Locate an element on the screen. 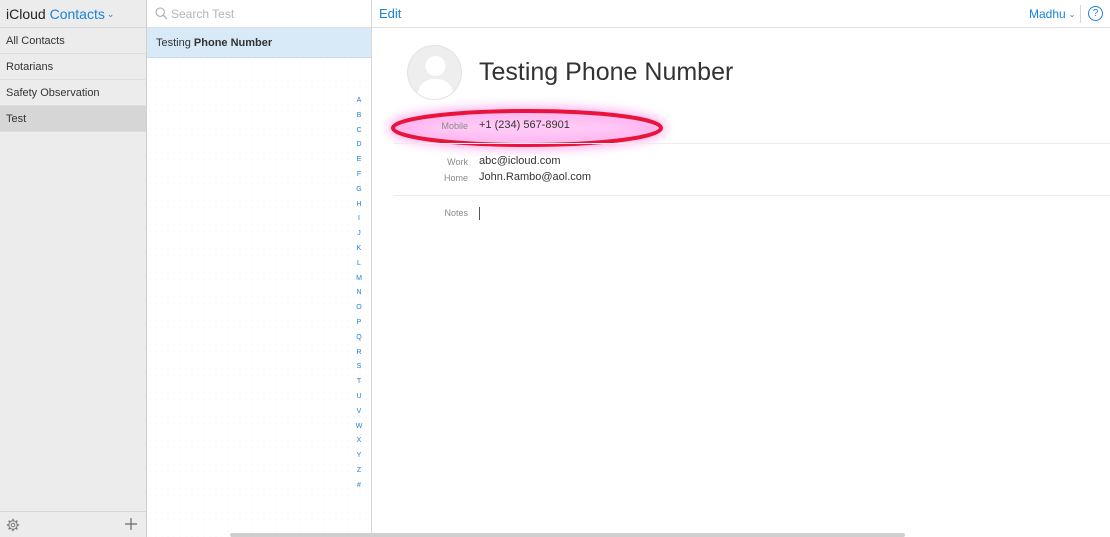  toolbar-divider is located at coordinates (1080, 14).